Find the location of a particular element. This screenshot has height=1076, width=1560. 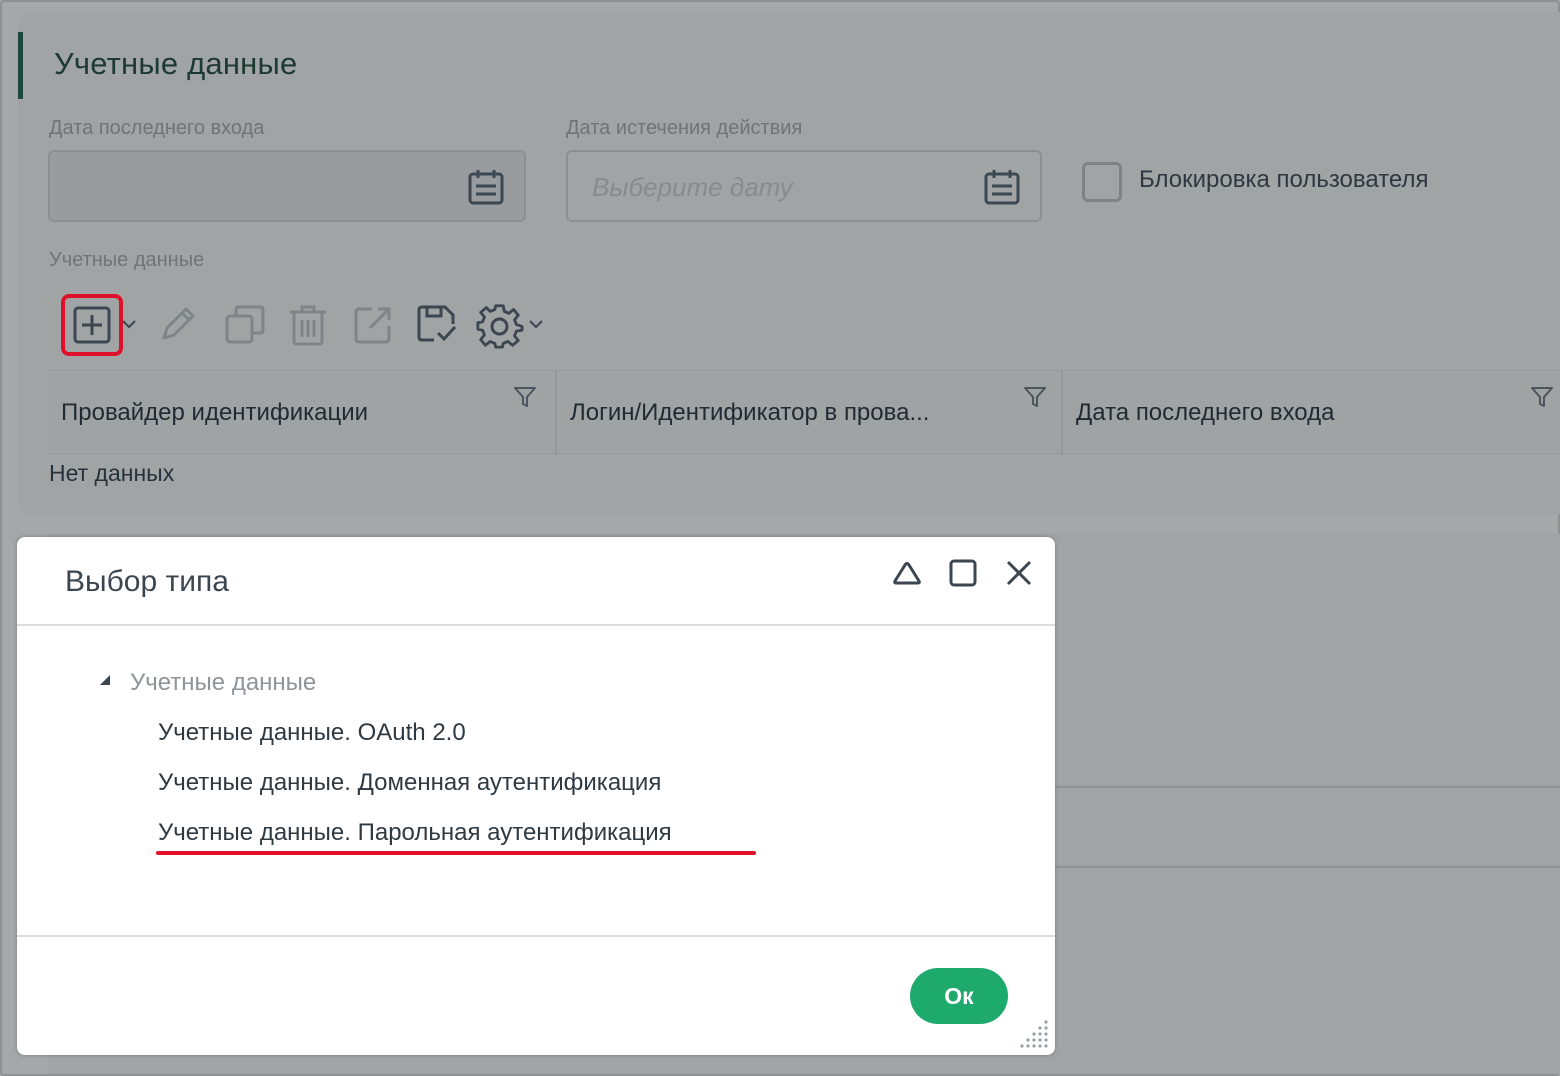

expiry-date-field: Выберите дату is located at coordinates (804, 186).